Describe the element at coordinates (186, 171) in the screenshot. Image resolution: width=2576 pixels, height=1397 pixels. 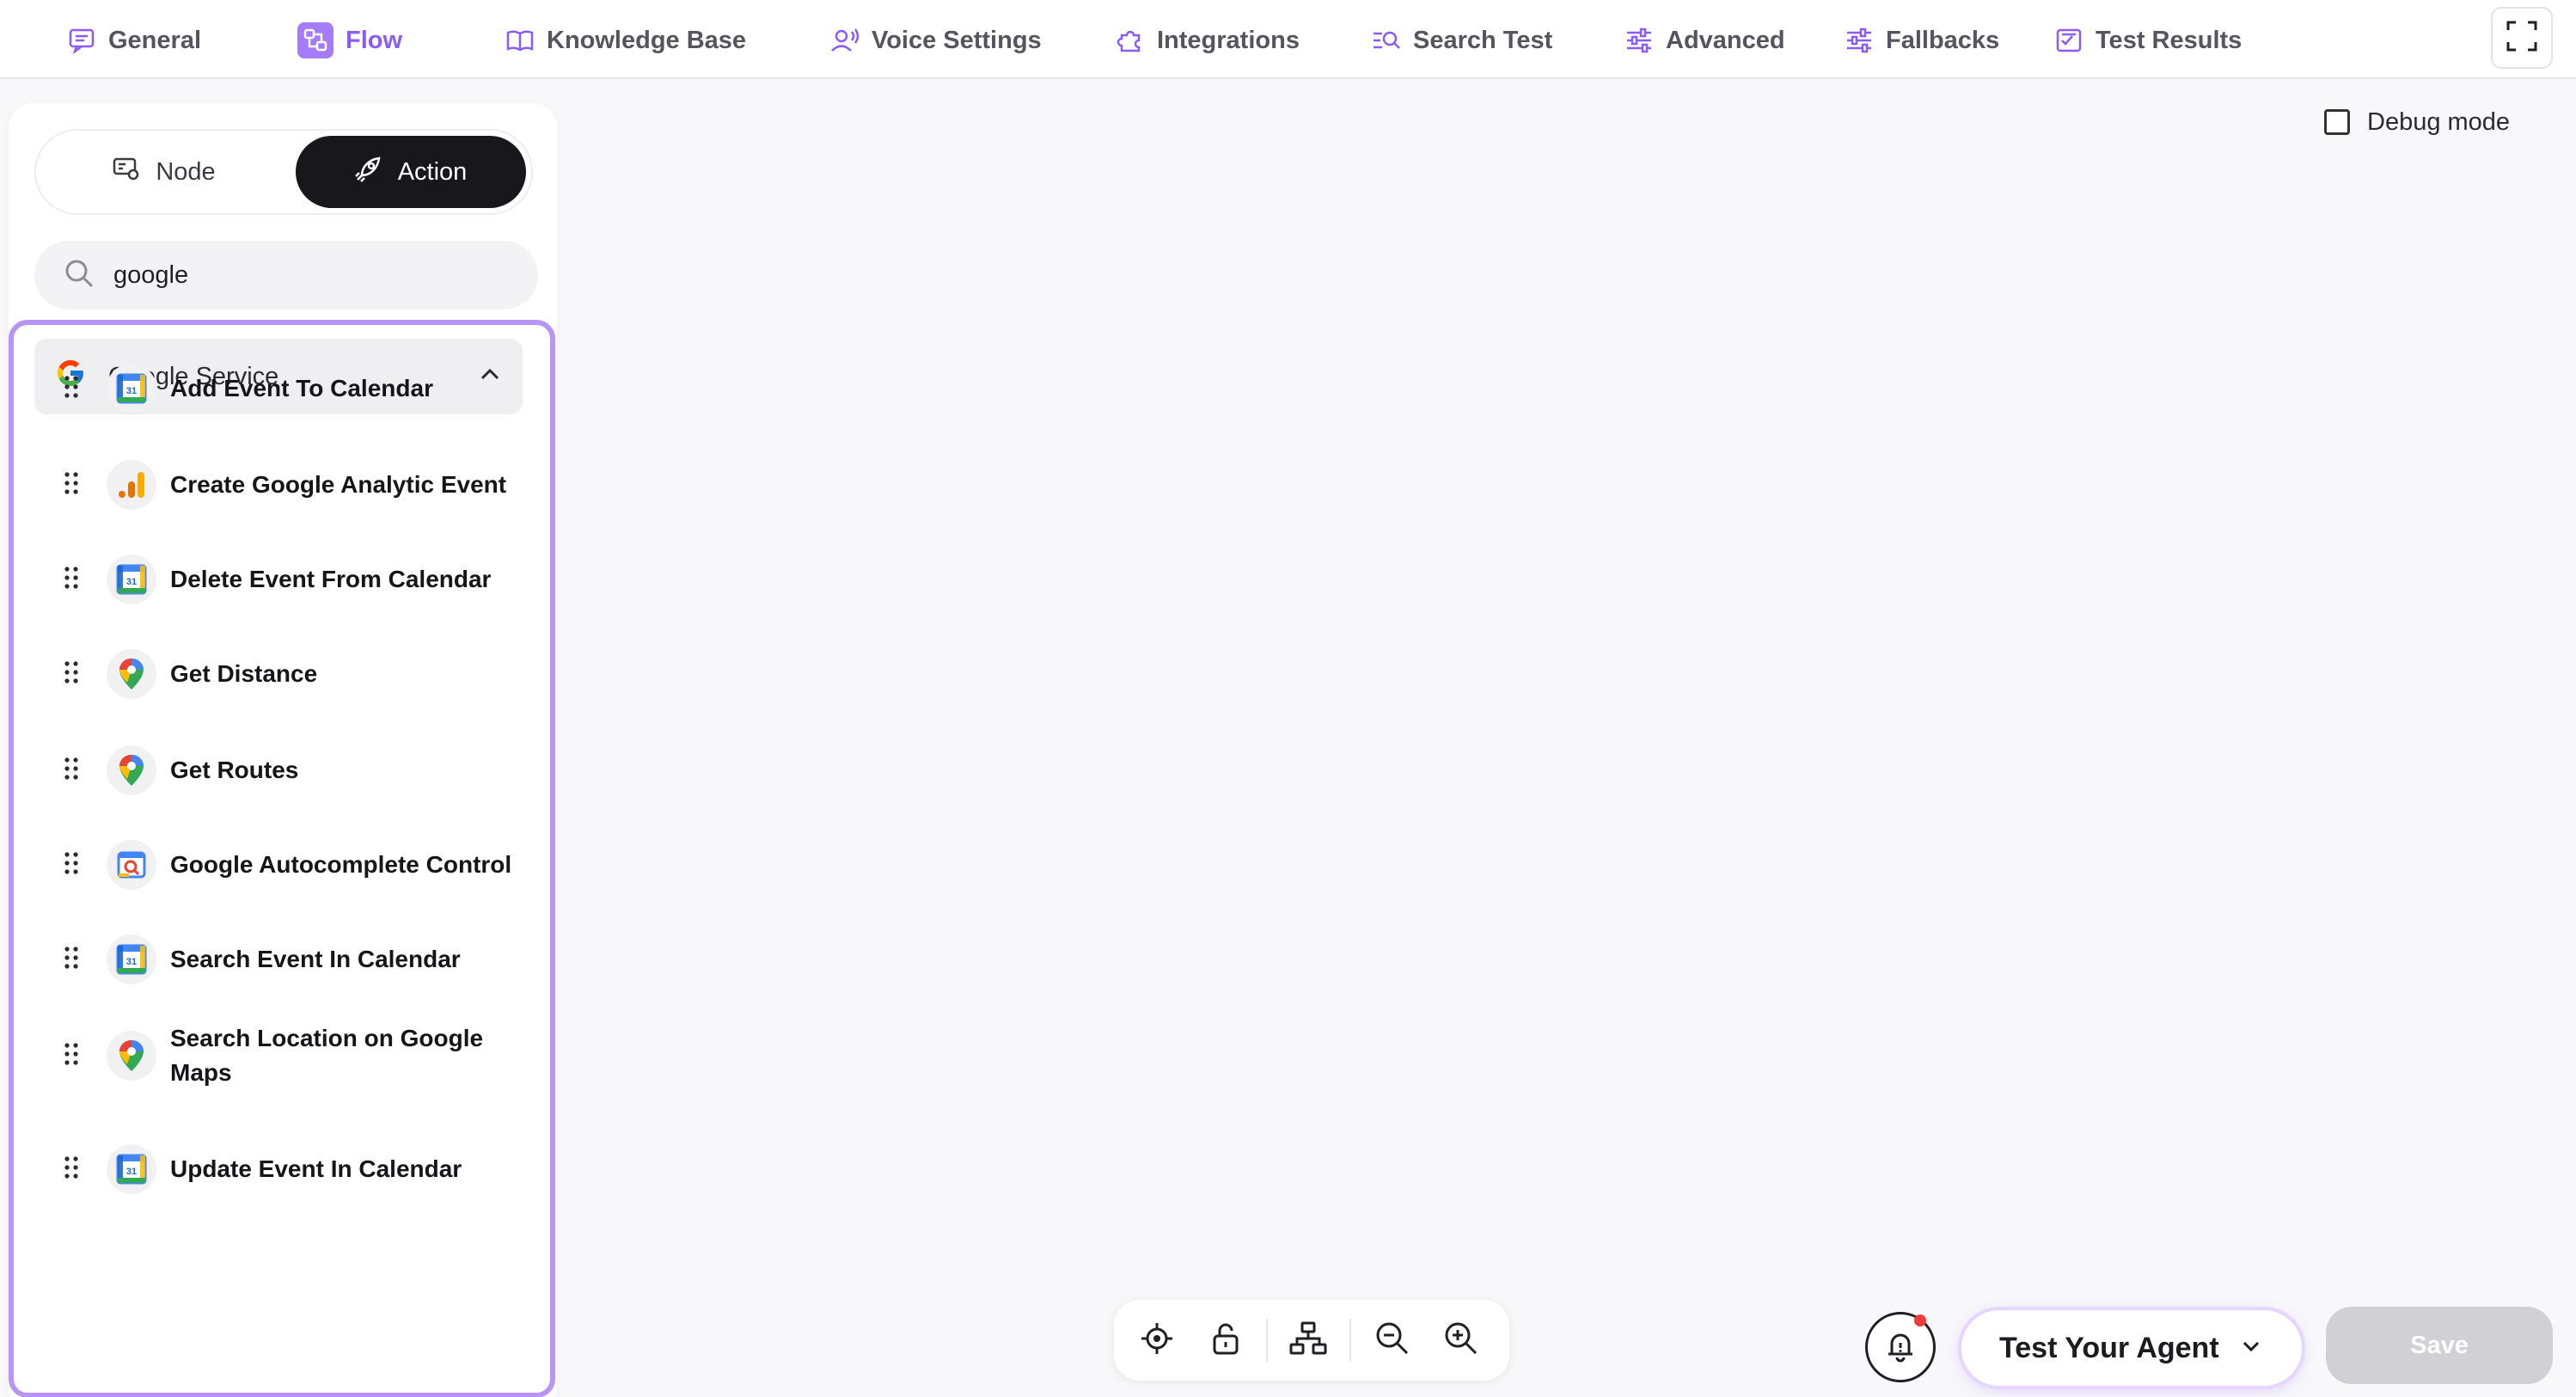
I see `node-toggle-label: Node` at that location.